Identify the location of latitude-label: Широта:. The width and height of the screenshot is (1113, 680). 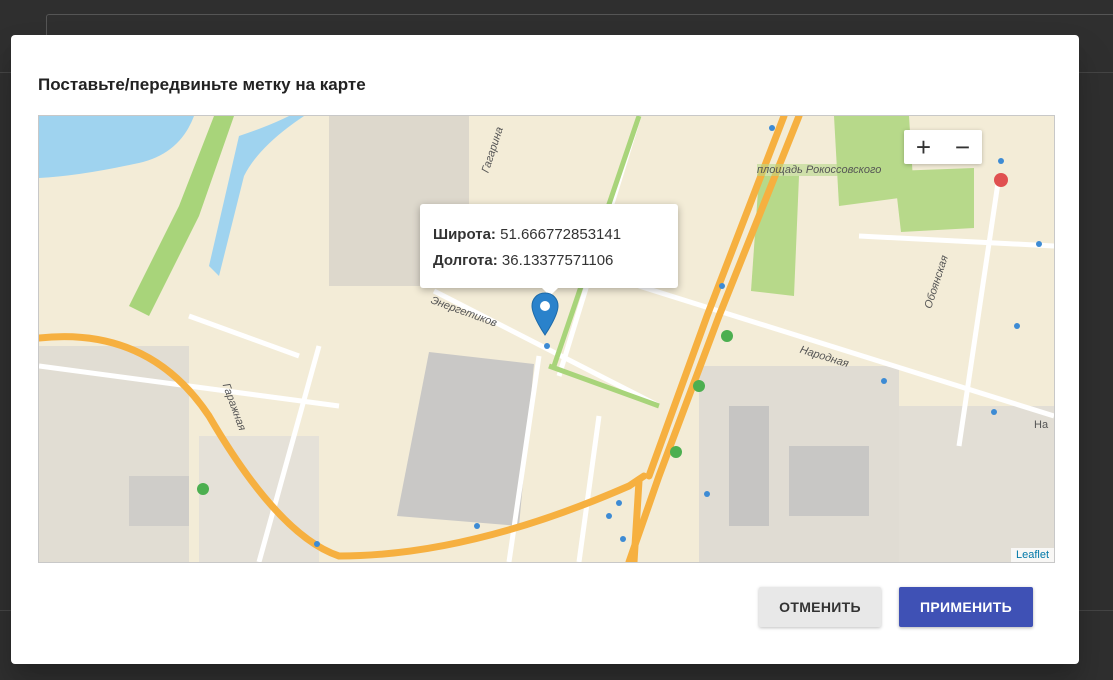
(464, 234).